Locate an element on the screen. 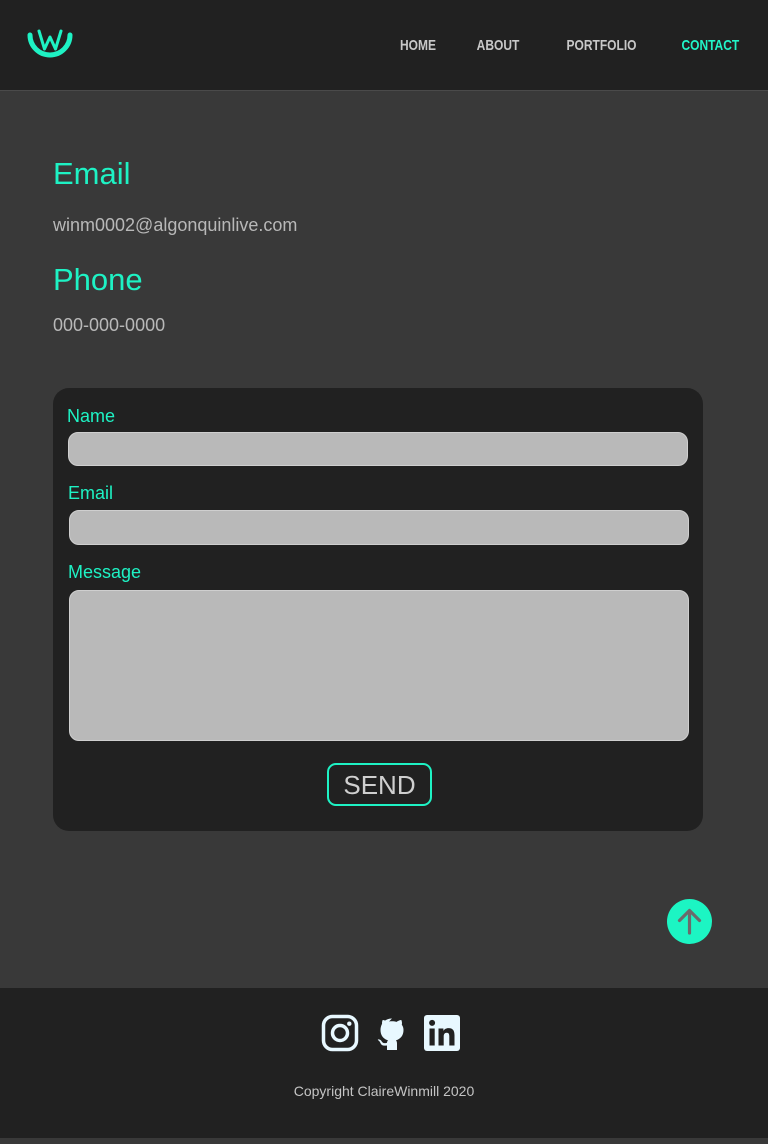 This screenshot has height=1144, width=768. footer-bottom-strip is located at coordinates (384, 1141).